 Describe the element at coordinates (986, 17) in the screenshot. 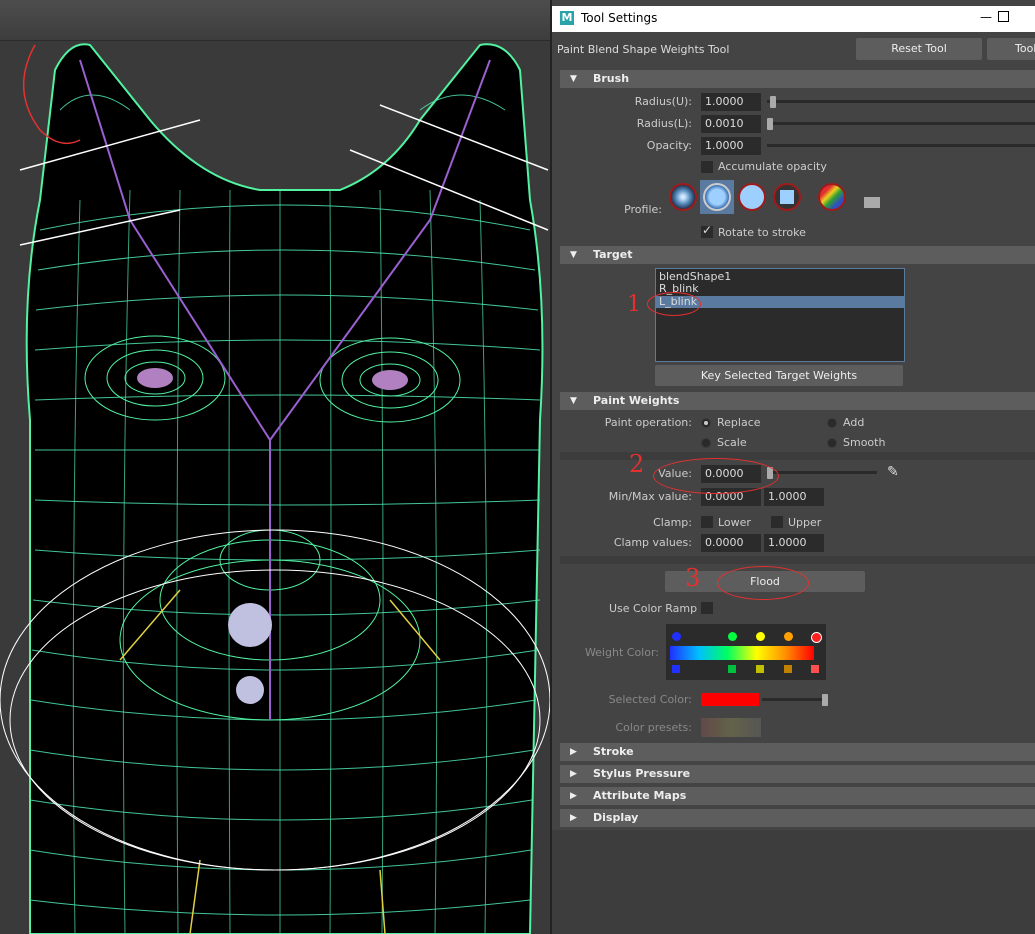

I see `minimize-icon: —` at that location.